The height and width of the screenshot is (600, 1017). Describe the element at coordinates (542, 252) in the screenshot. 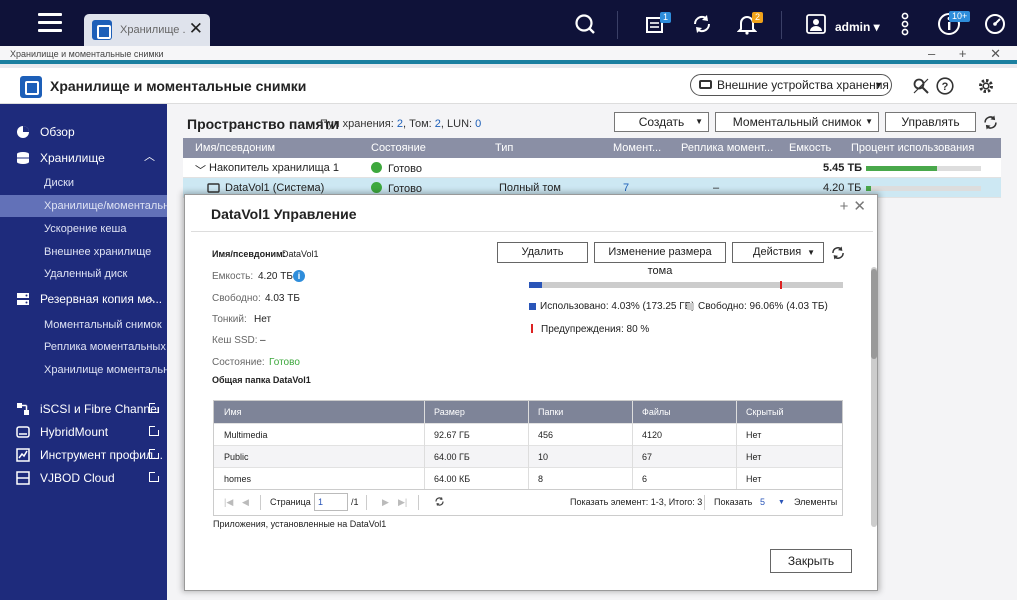

I see `delete-button: Удалить` at that location.